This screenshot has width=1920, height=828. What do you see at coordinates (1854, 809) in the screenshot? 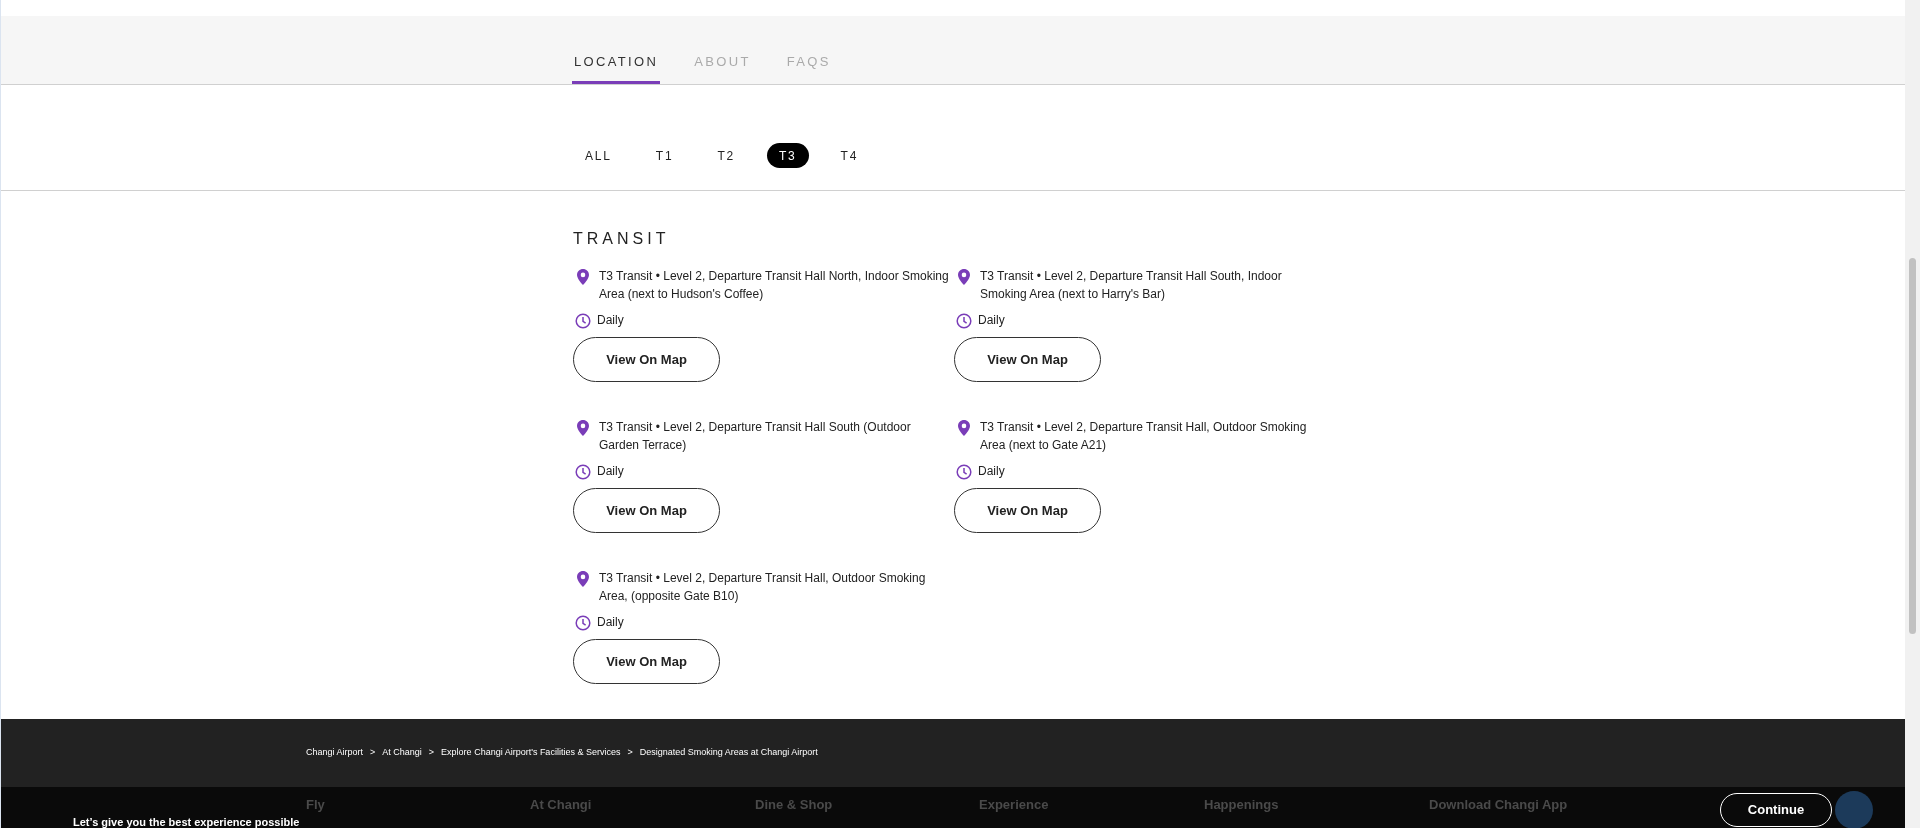
I see `chat-avatar-icon` at bounding box center [1854, 809].